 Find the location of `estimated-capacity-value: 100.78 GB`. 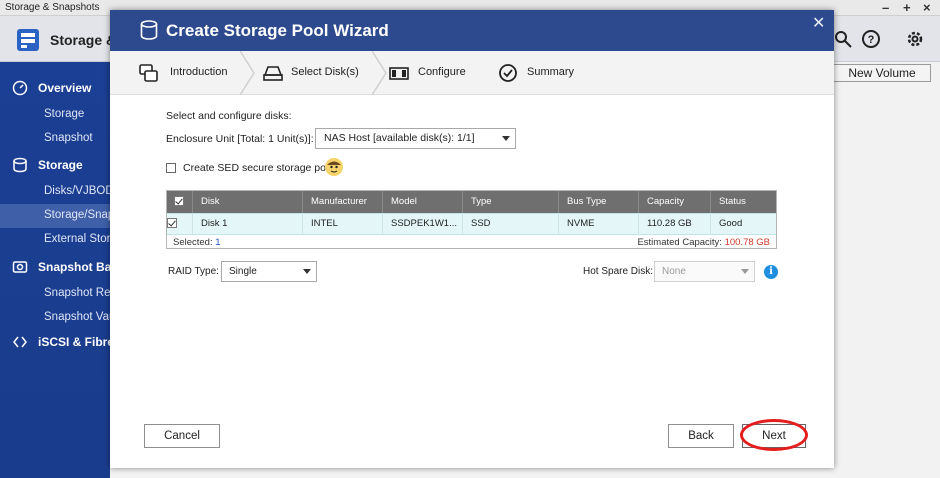

estimated-capacity-value: 100.78 GB is located at coordinates (747, 242).